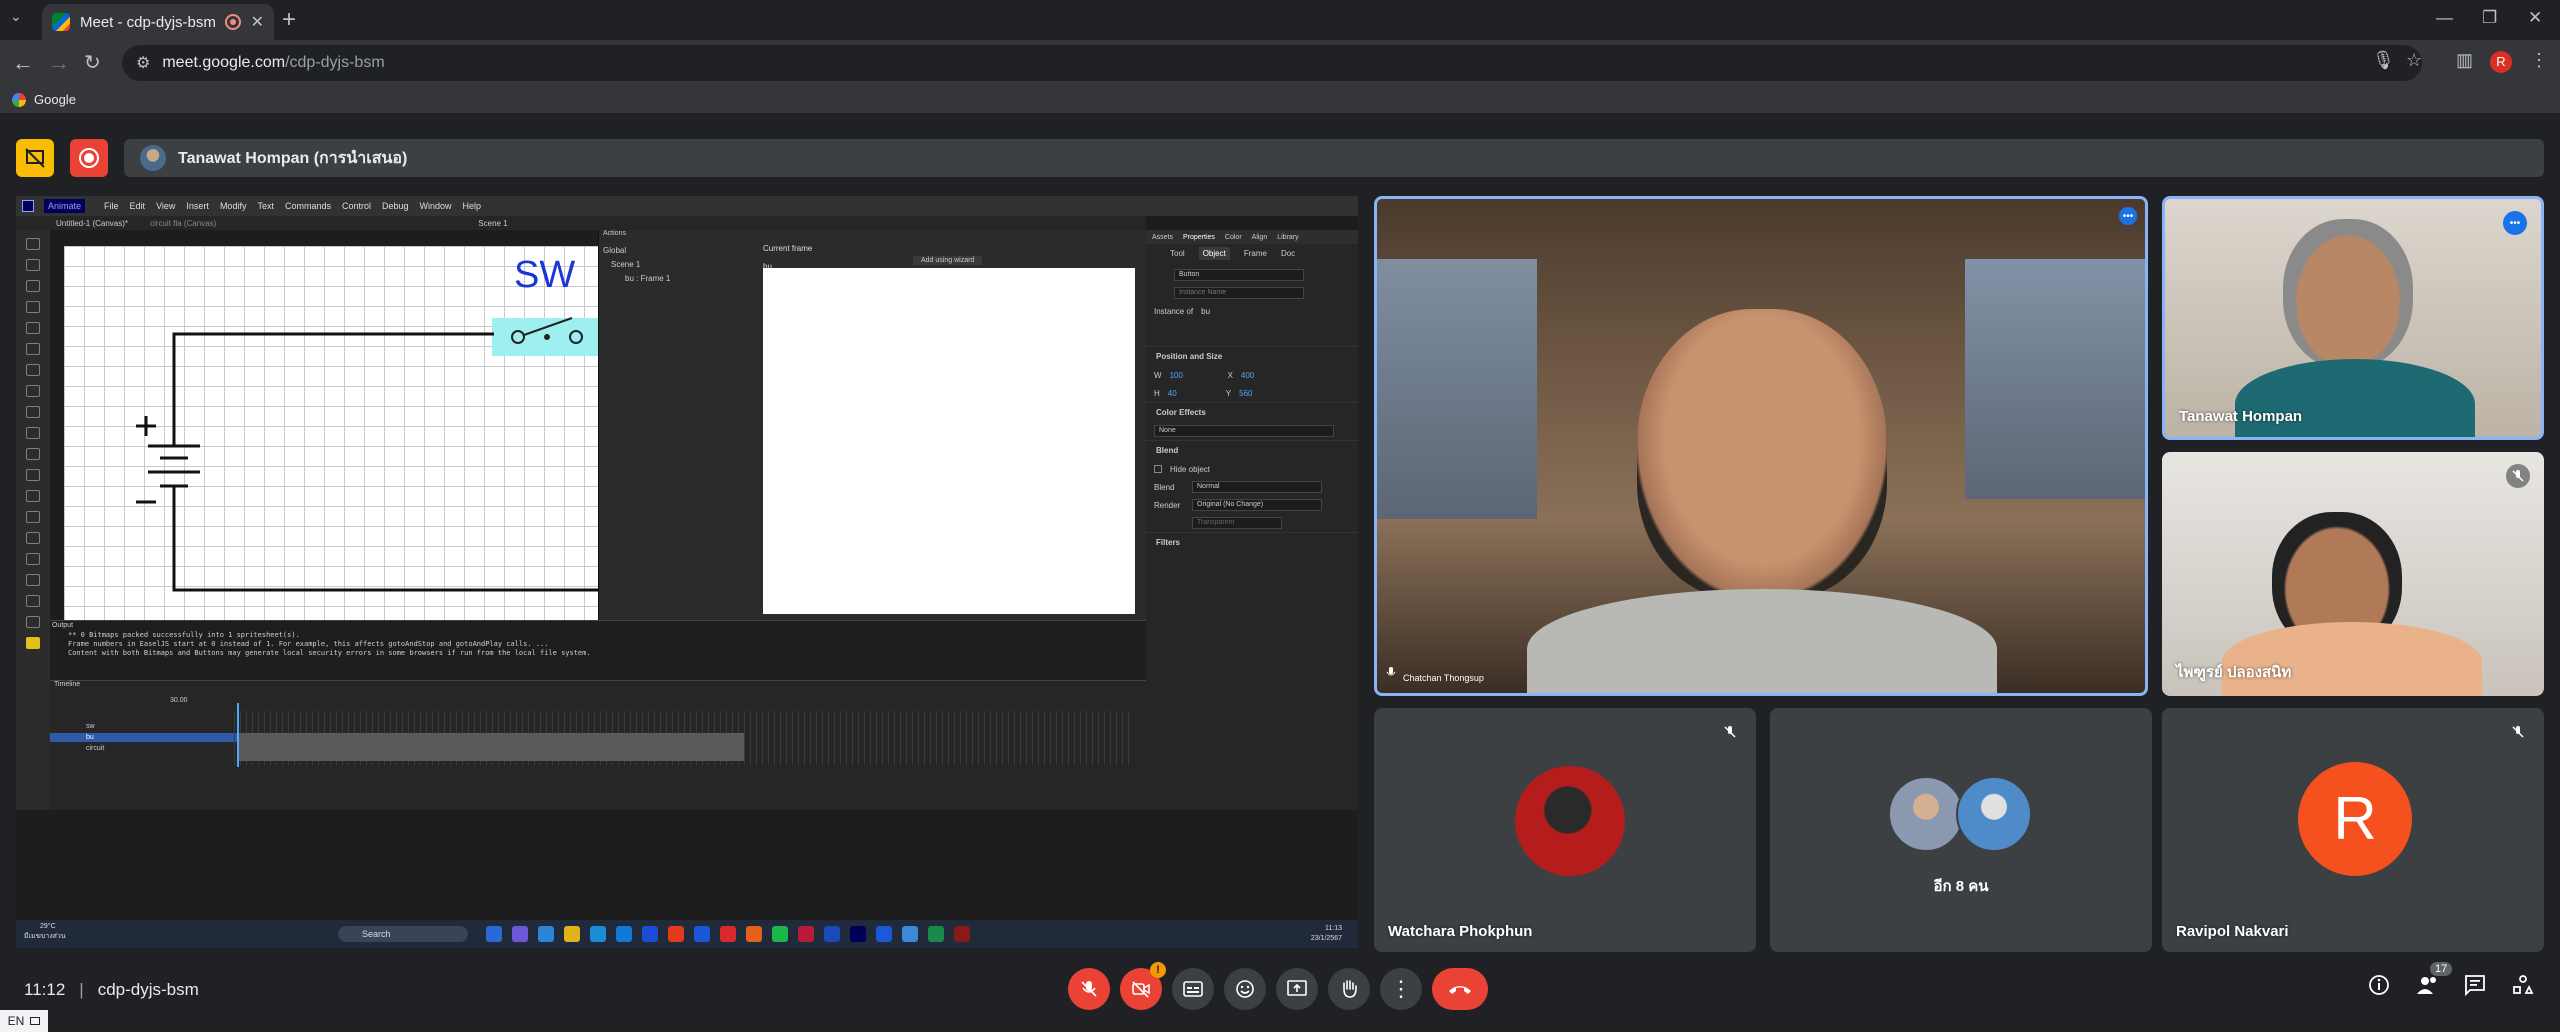 This screenshot has width=2560, height=1032. I want to click on keyboard-icon, so click(35, 1021).